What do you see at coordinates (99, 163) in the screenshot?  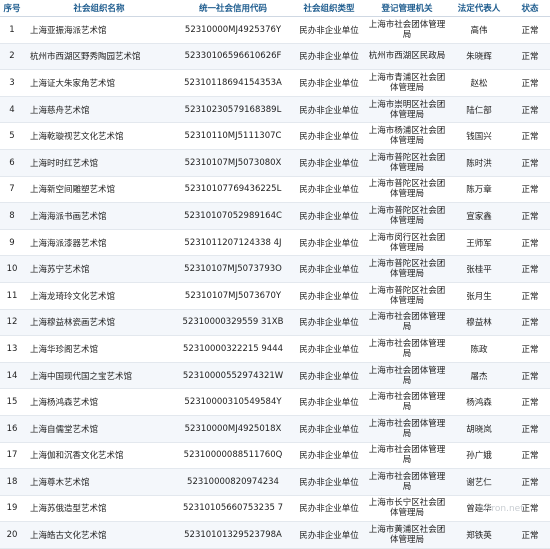 I see `cell-name: 上海时时红艺术馆` at bounding box center [99, 163].